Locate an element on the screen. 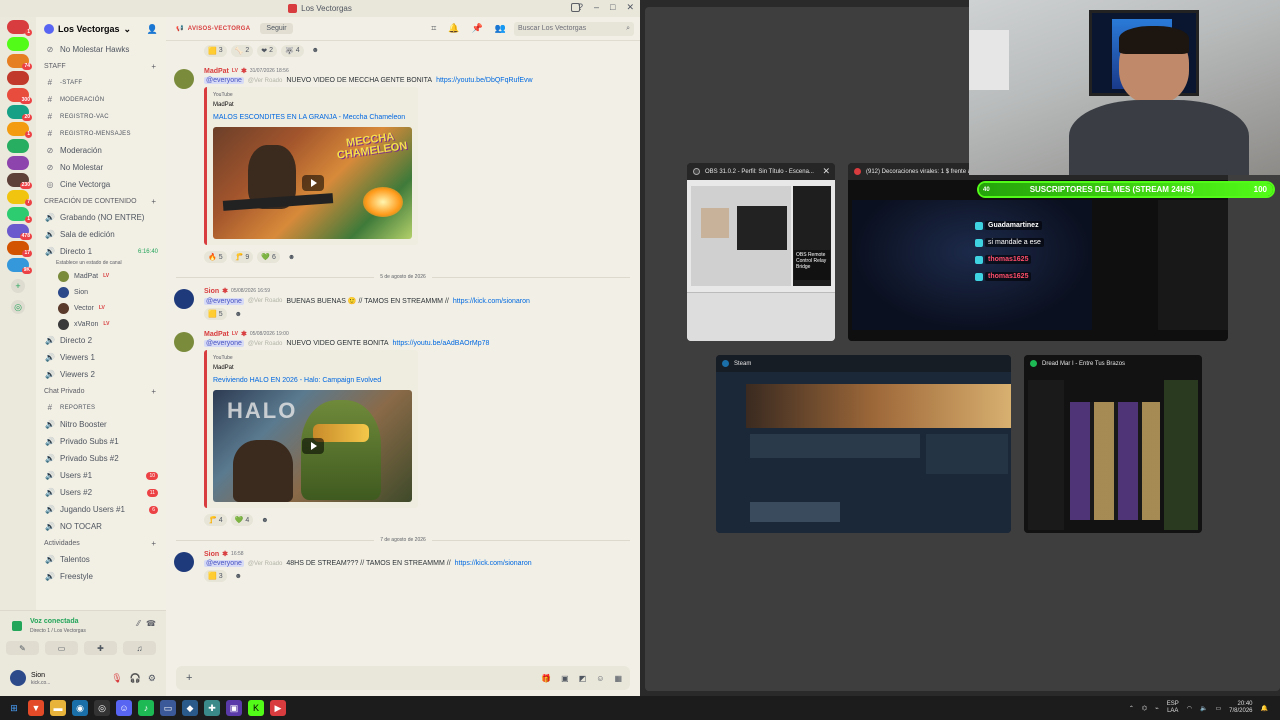 This screenshot has width=1280, height=720. reaction: 🦴 2 is located at coordinates (242, 50).